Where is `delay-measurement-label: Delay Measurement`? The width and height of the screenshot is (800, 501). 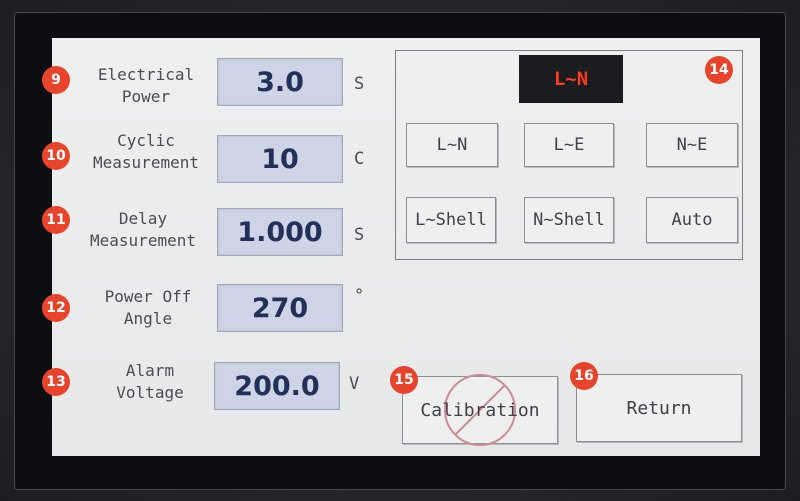 delay-measurement-label: Delay Measurement is located at coordinates (143, 229).